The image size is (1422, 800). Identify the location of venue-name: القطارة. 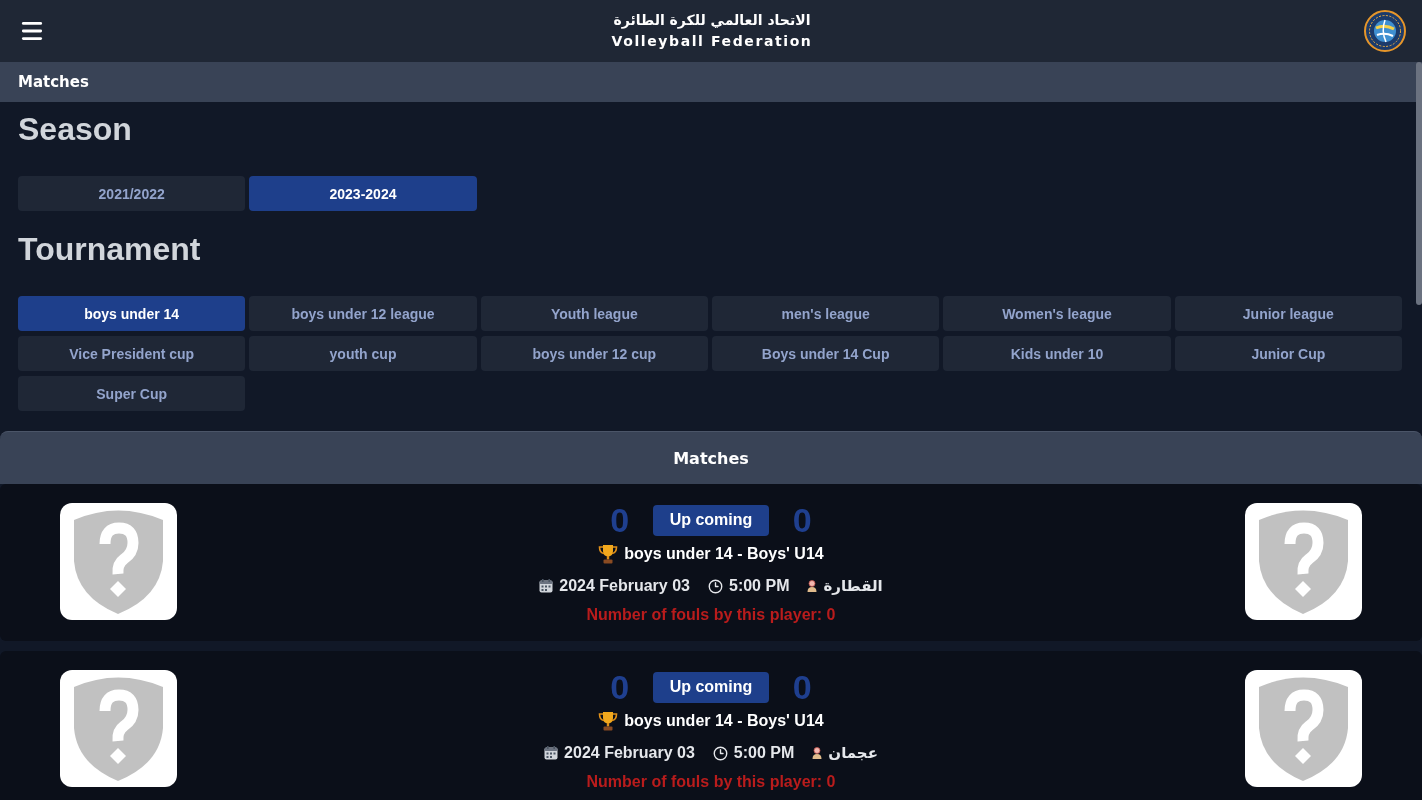
(853, 586).